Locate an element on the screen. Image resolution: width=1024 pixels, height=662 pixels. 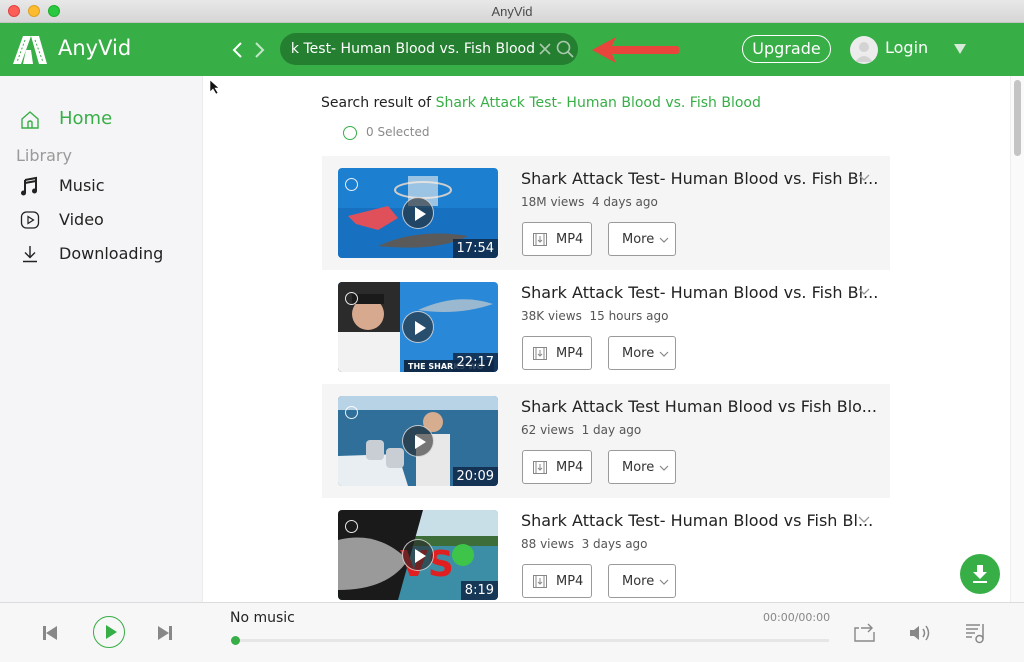
chevron-right-icon is located at coordinates (260, 50).